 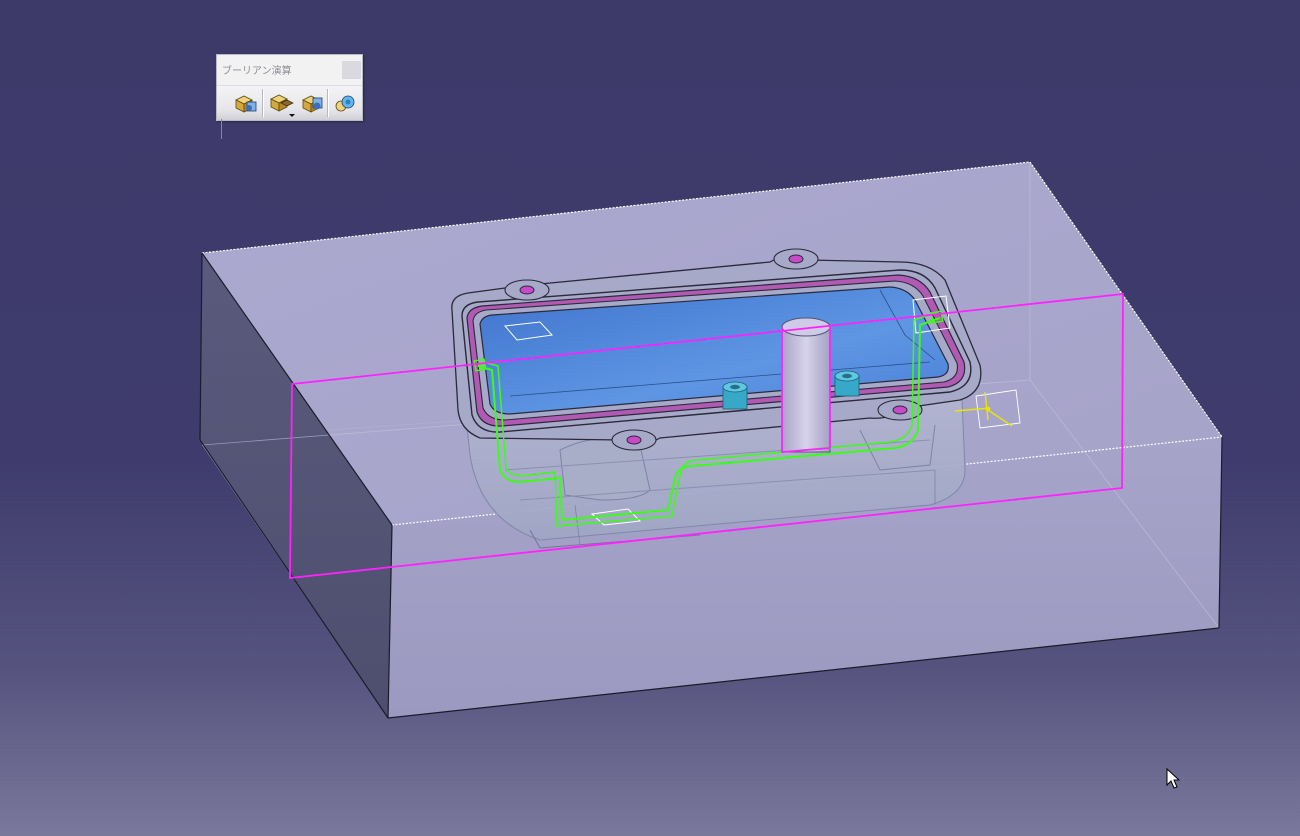 What do you see at coordinates (1173, 778) in the screenshot?
I see `mouse-cursor-icon` at bounding box center [1173, 778].